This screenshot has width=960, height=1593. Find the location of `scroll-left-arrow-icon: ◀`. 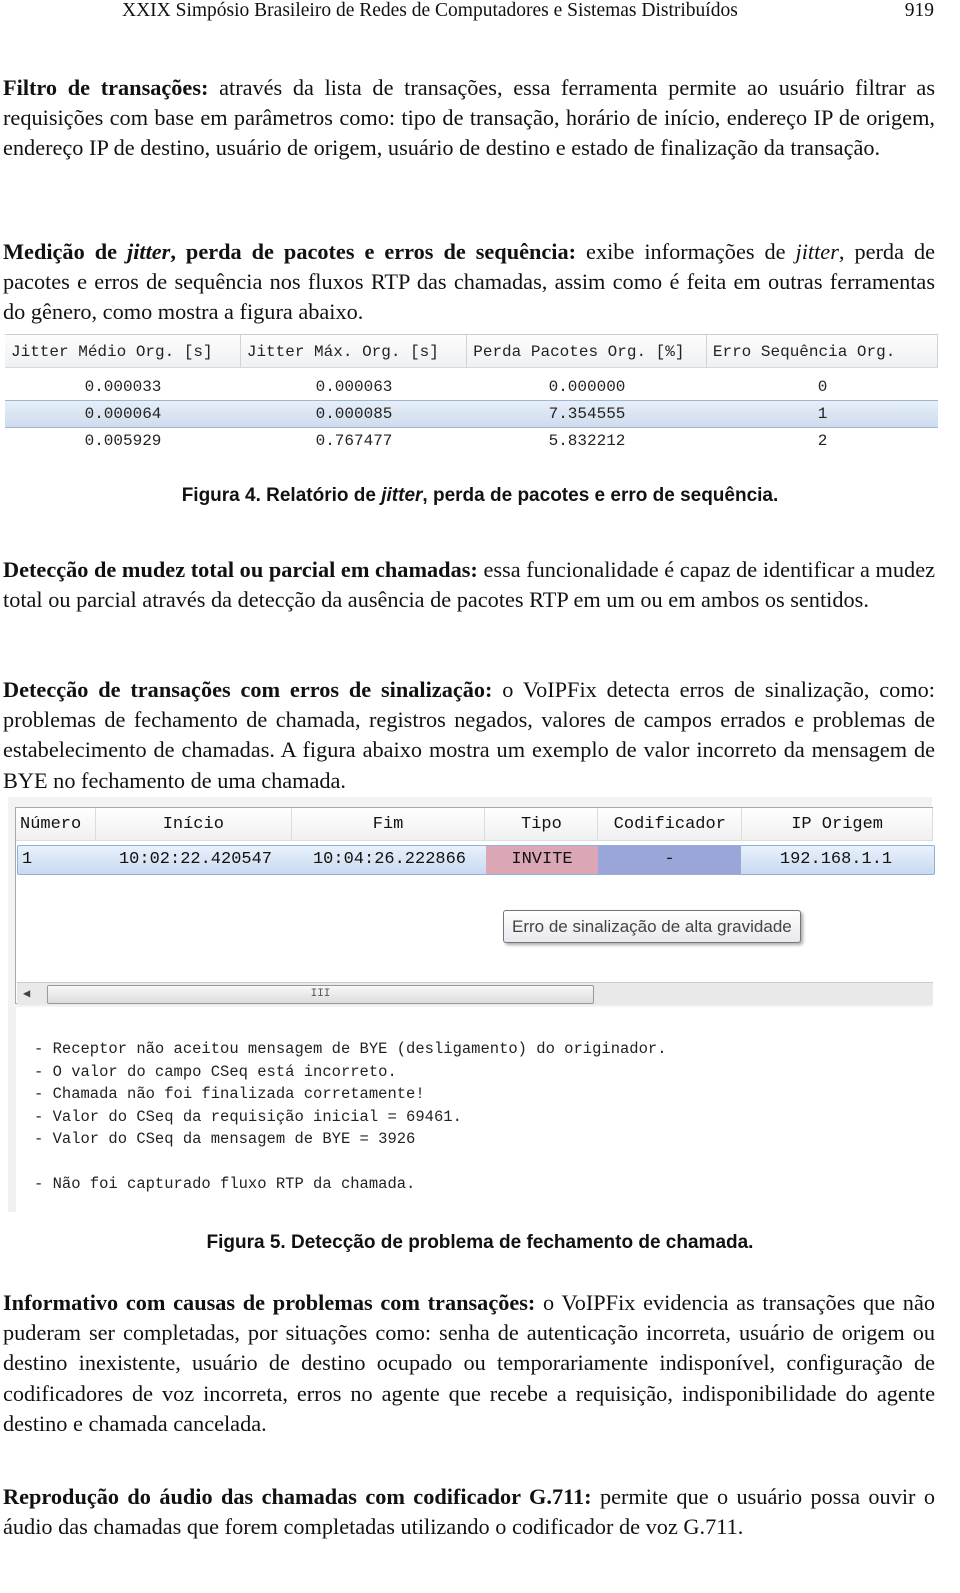

scroll-left-arrow-icon: ◀ is located at coordinates (26, 993).